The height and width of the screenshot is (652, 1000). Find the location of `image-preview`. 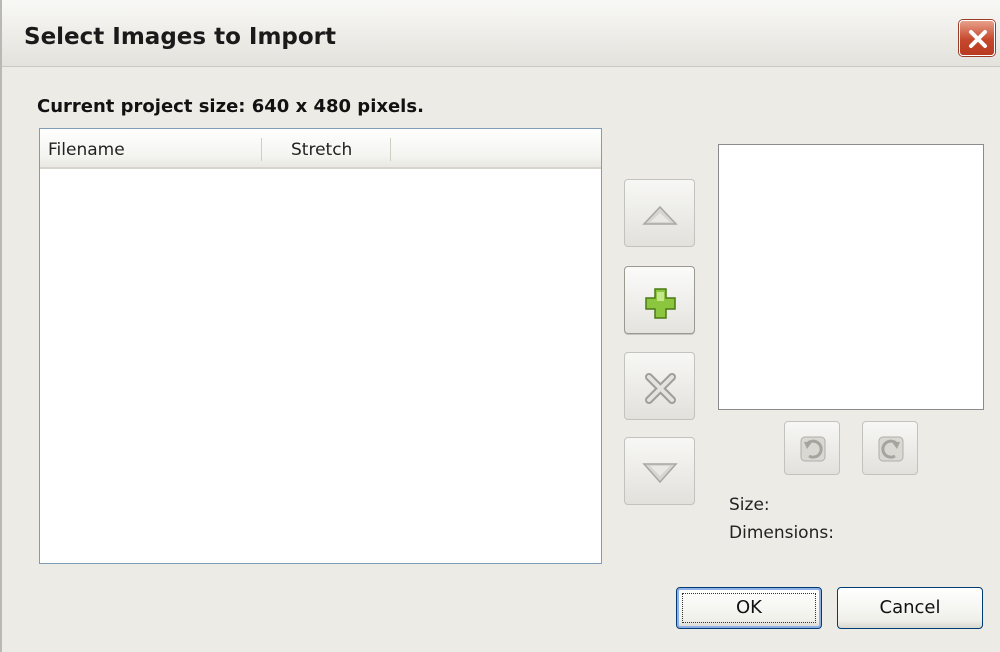

image-preview is located at coordinates (851, 277).